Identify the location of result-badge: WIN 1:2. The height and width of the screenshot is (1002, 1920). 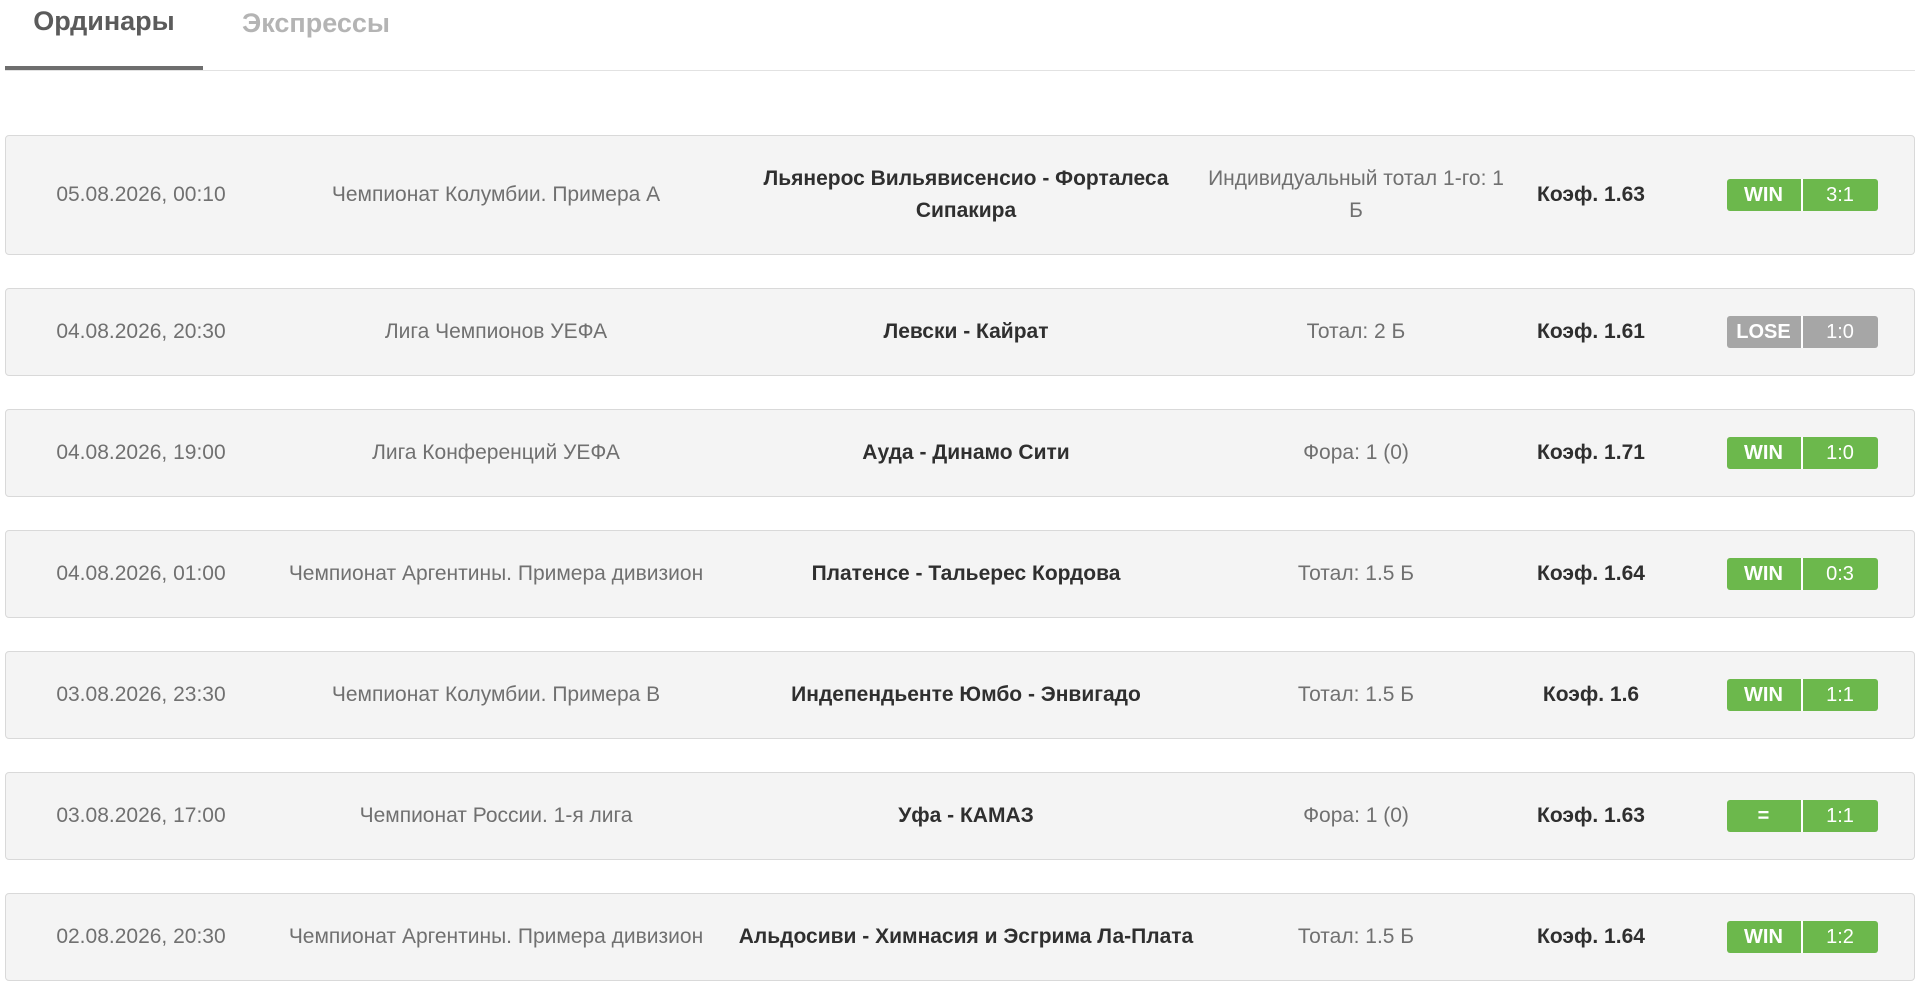
(1802, 937).